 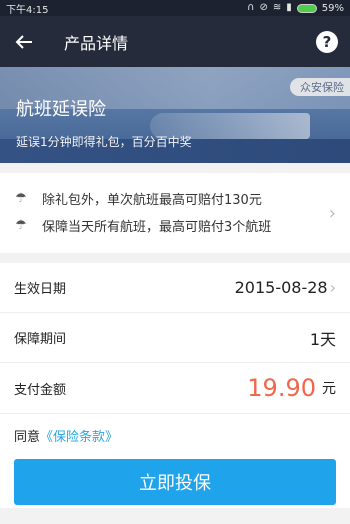 What do you see at coordinates (281, 388) in the screenshot?
I see `payment-amount: 19.90` at bounding box center [281, 388].